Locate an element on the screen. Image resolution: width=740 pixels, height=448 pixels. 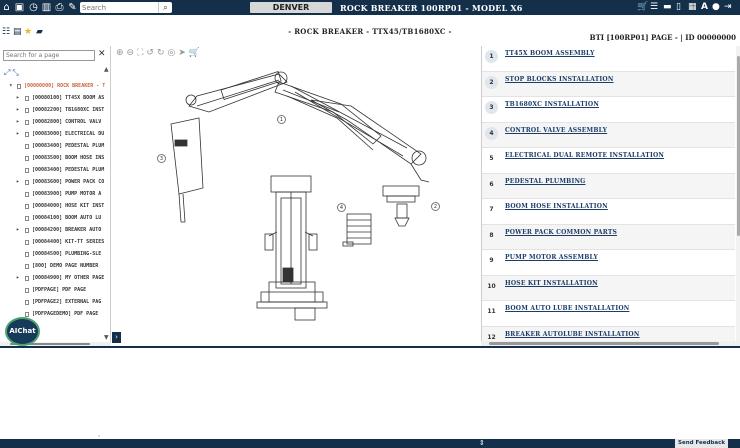
list-icon: ☰ is located at coordinates (654, 7).